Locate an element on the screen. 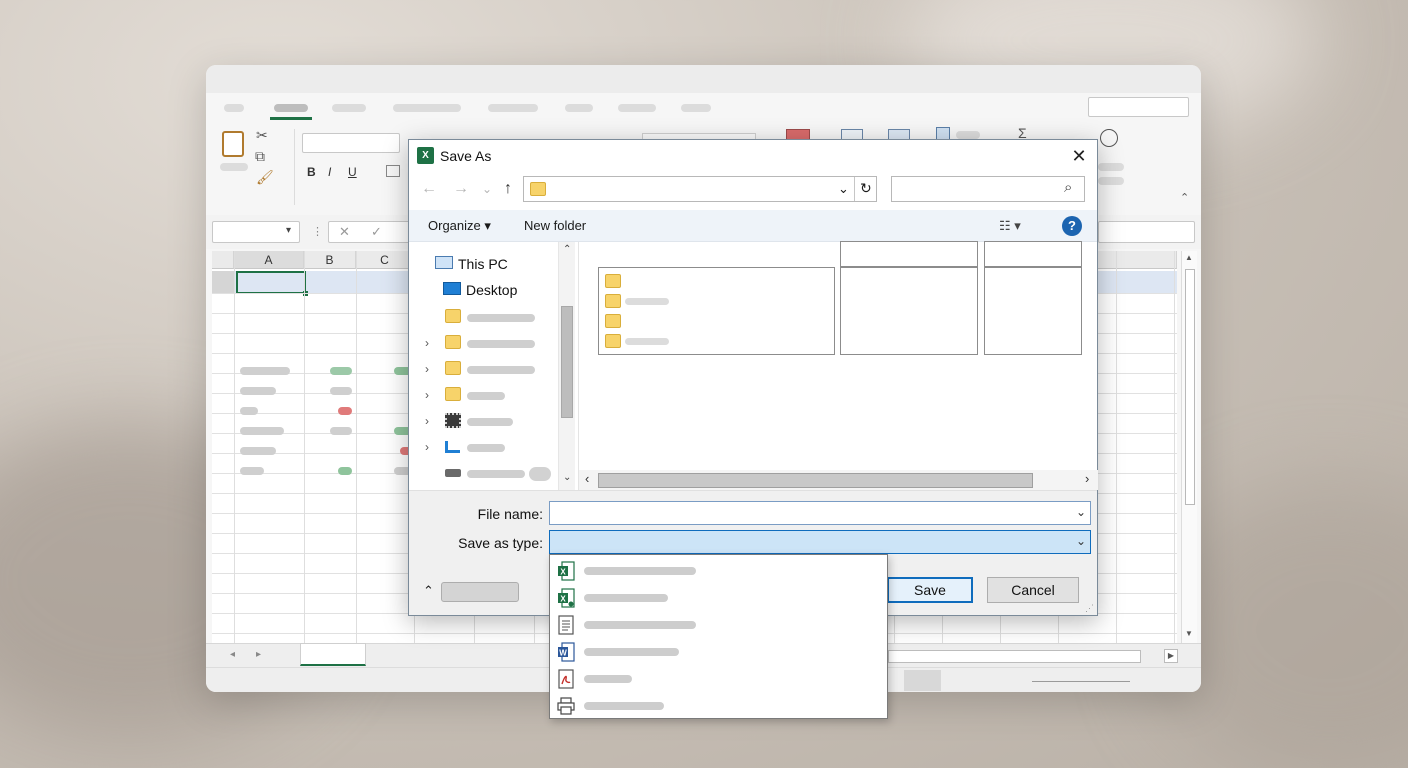  nav-pane-scrollbar: ⌃ ⌄ is located at coordinates (566, 366).